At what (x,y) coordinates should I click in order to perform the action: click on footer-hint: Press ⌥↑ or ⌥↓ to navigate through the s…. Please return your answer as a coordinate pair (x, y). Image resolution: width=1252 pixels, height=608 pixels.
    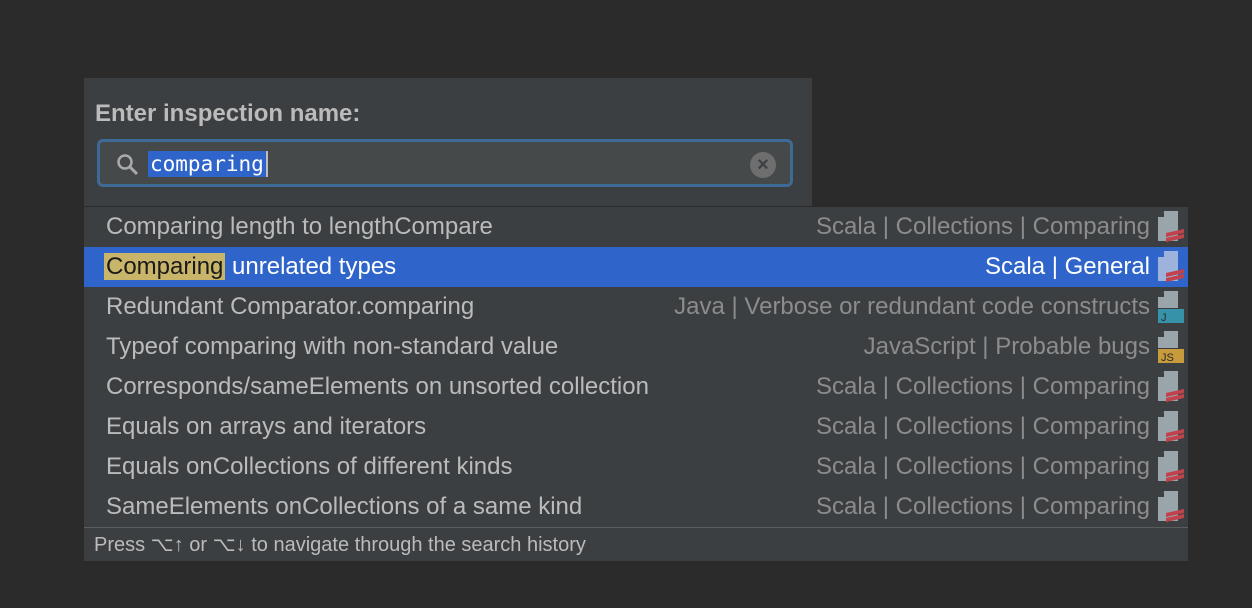
    Looking at the image, I should click on (636, 544).